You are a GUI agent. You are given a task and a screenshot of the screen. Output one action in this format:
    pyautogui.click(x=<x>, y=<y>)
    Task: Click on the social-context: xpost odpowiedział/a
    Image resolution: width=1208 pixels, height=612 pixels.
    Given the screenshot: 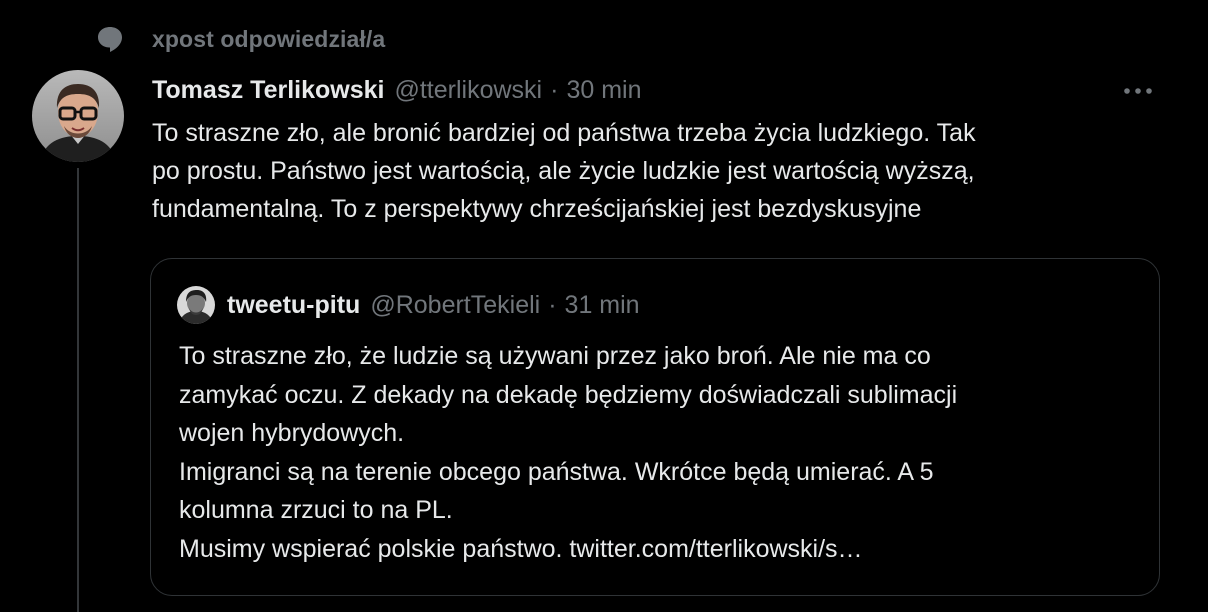 What is the action you would take?
    pyautogui.click(x=240, y=39)
    